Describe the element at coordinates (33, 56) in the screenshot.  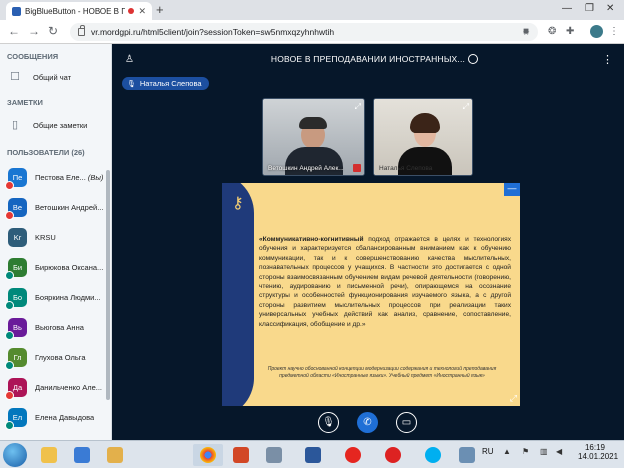
I see `messages-heading: СООБЩЕНИЯ` at that location.